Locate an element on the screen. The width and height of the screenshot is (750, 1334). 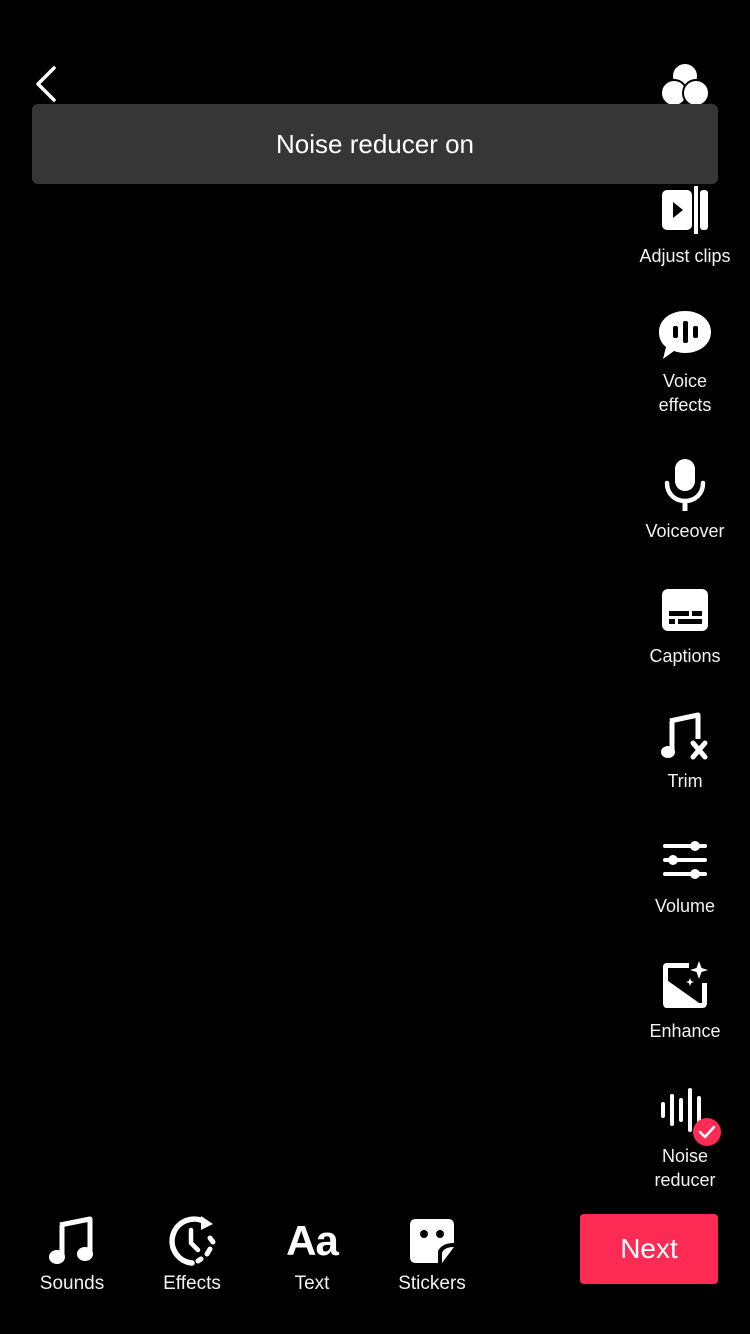
tool-noise-reducer: Noise reducer is located at coordinates (685, 1136).